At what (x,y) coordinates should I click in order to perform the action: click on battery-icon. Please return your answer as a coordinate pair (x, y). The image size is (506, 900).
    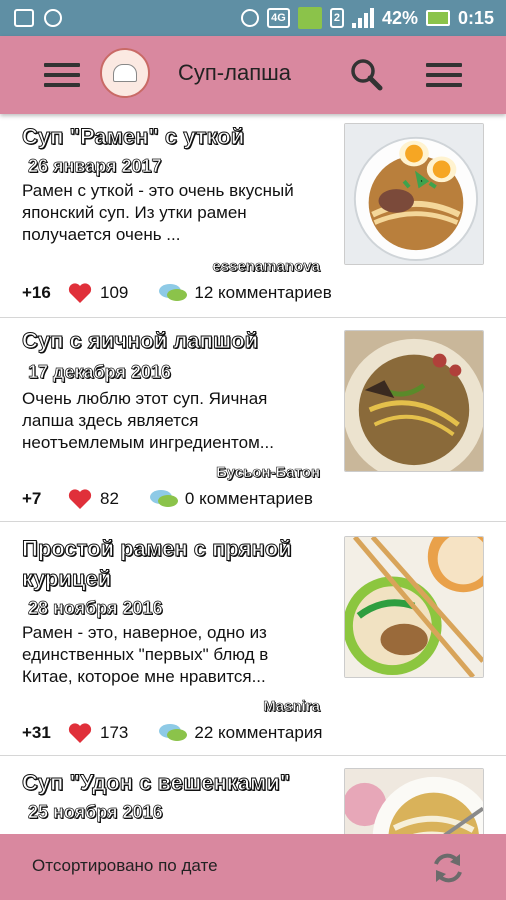
    Looking at the image, I should click on (437, 18).